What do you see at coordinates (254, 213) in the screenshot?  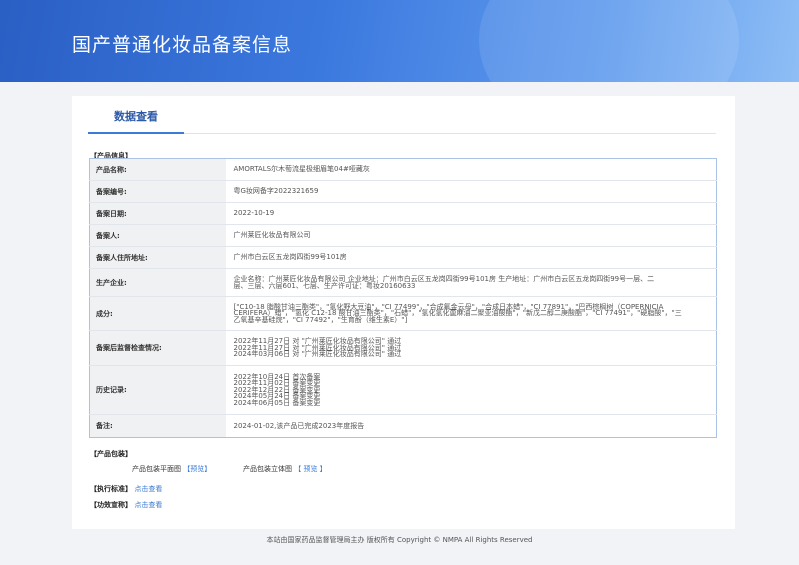 I see `info-row-value-line: 2022-10-19` at bounding box center [254, 213].